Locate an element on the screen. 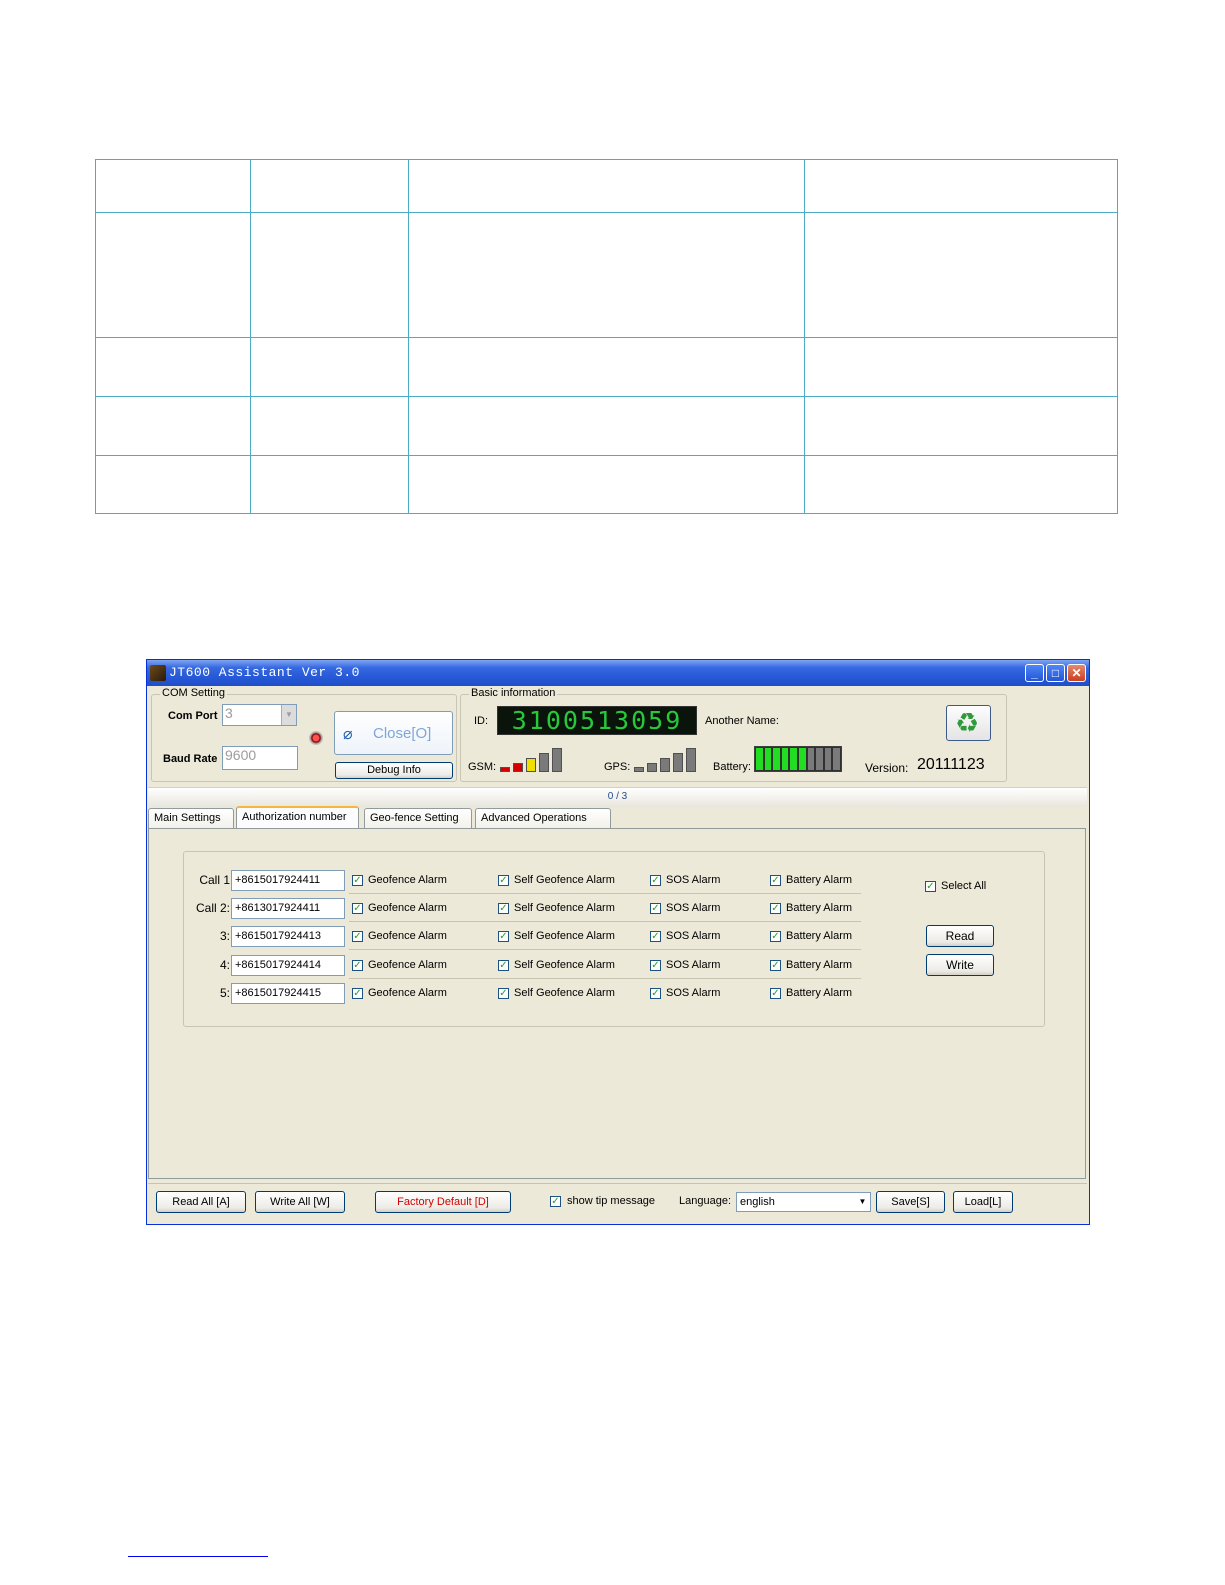  tab-authorization-number: Authorization number is located at coordinates (297, 817).